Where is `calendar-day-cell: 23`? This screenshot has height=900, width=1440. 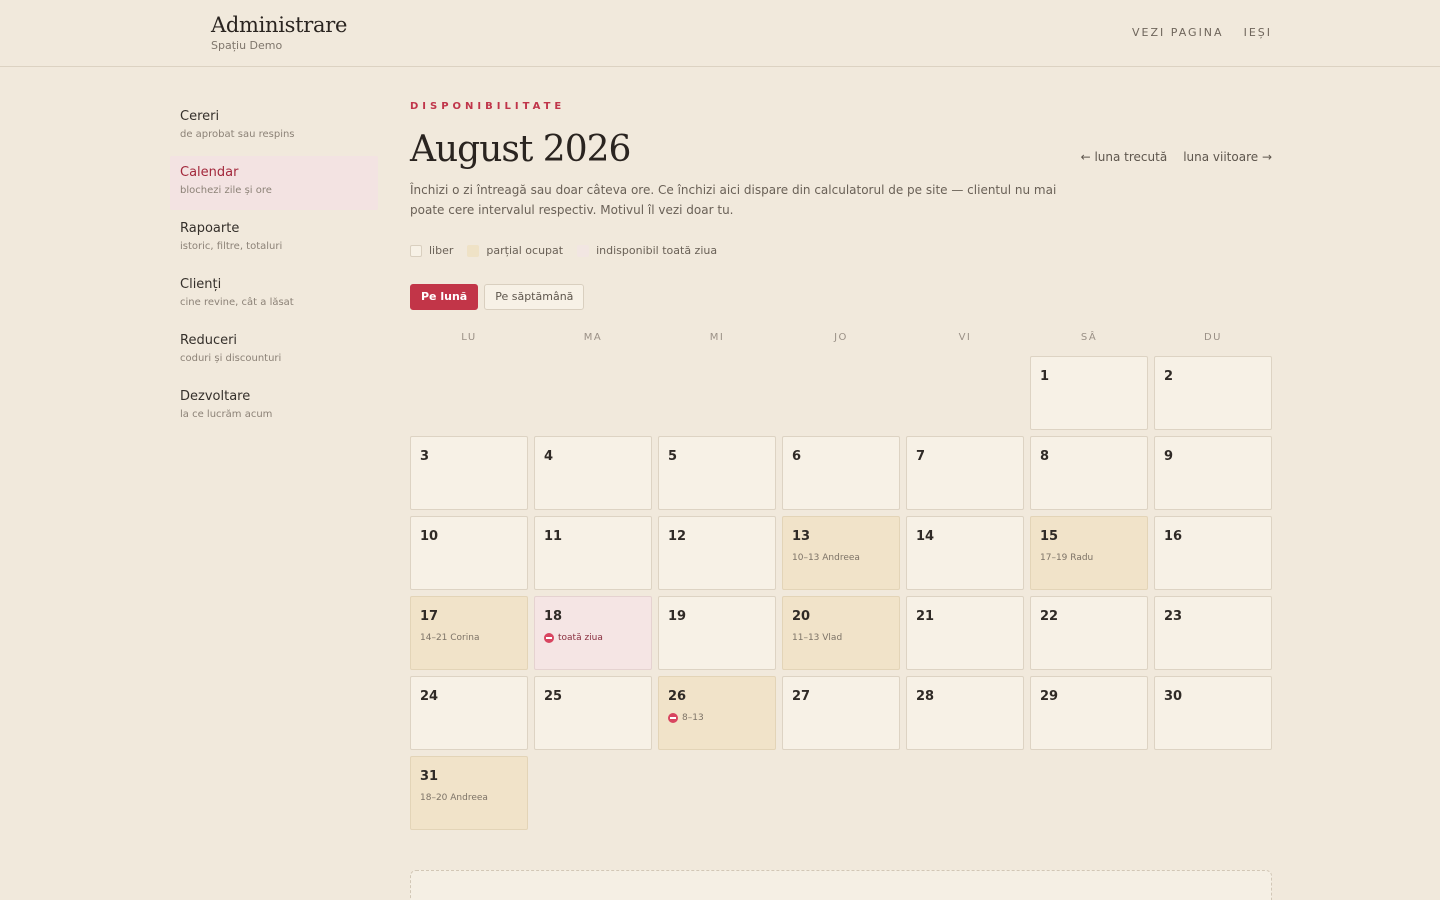 calendar-day-cell: 23 is located at coordinates (1213, 633).